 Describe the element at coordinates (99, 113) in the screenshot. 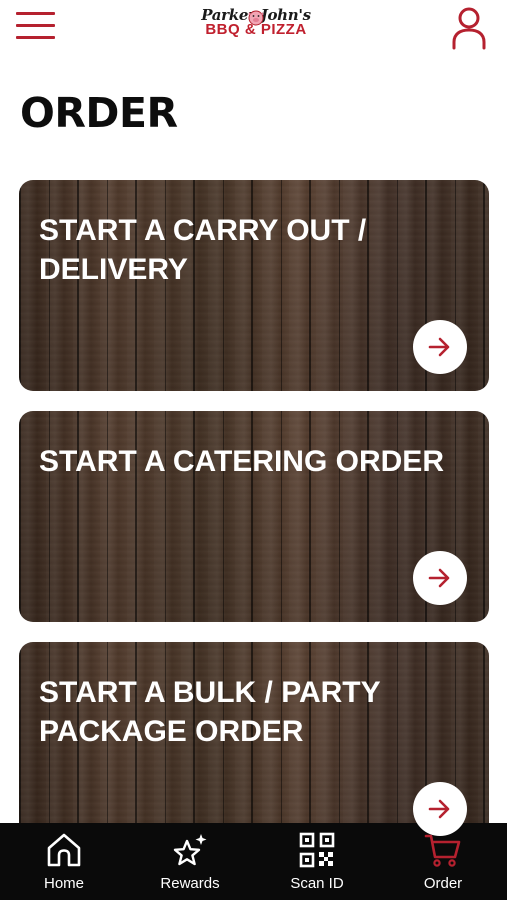

I see `page-title: ORDER` at that location.